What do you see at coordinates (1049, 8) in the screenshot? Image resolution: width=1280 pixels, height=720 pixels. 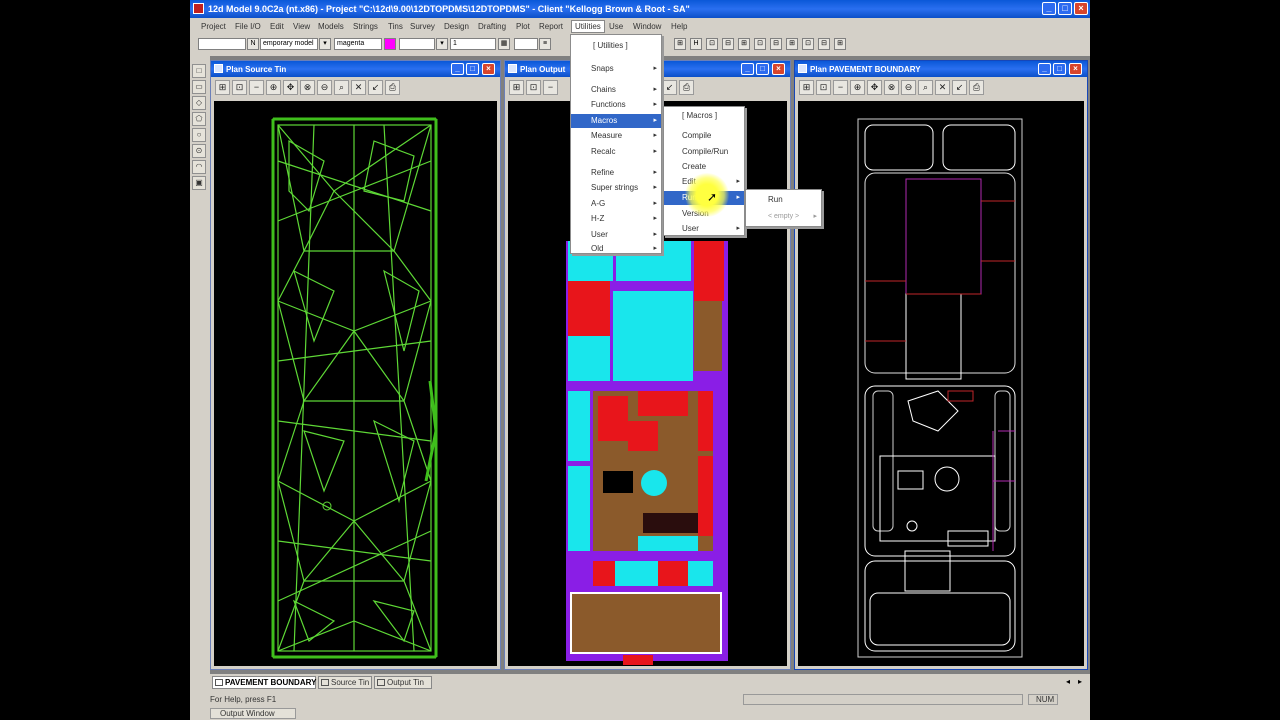 I see `minimize-button: _` at bounding box center [1049, 8].